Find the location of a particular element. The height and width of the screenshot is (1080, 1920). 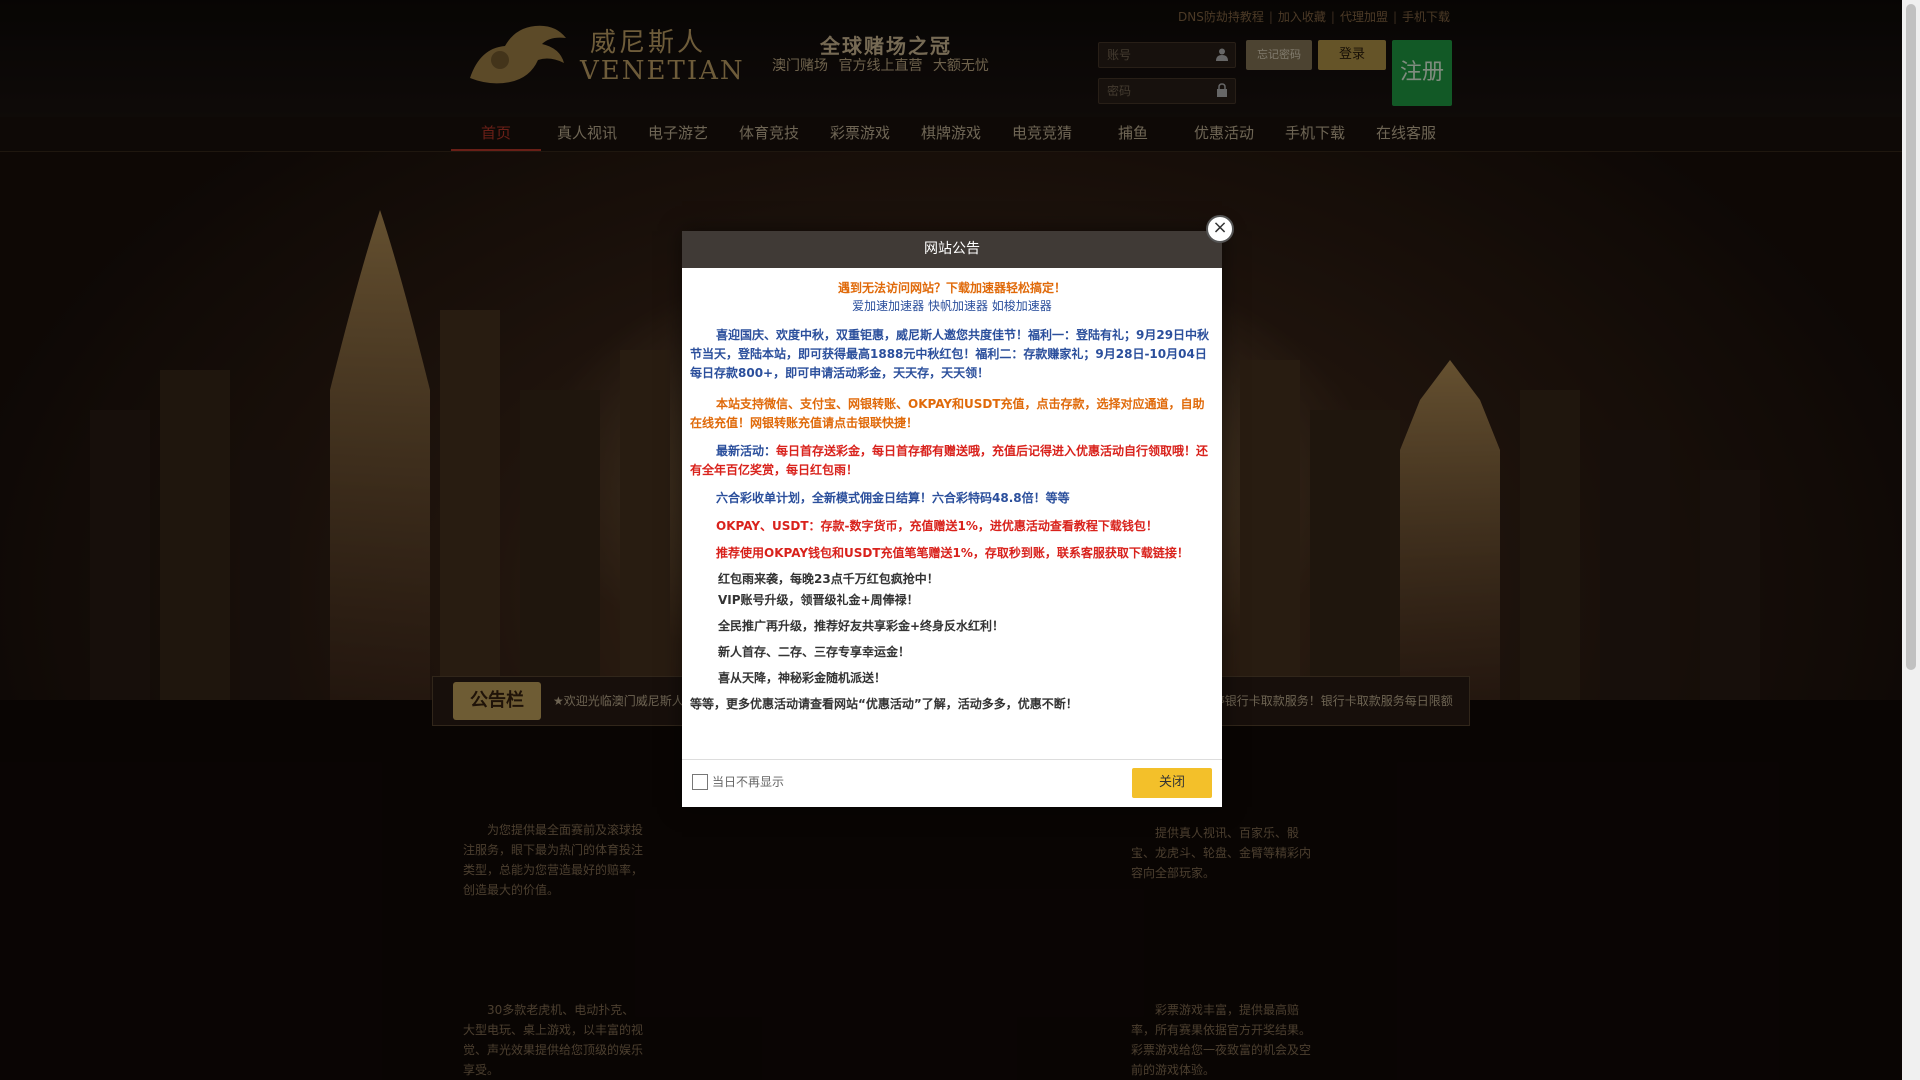

okpay-usdt-text: OKPAY、USDT：存款-数字货币，充值赠送1%，进优惠活动查看教程下载钱包！ is located at coordinates (937, 526).